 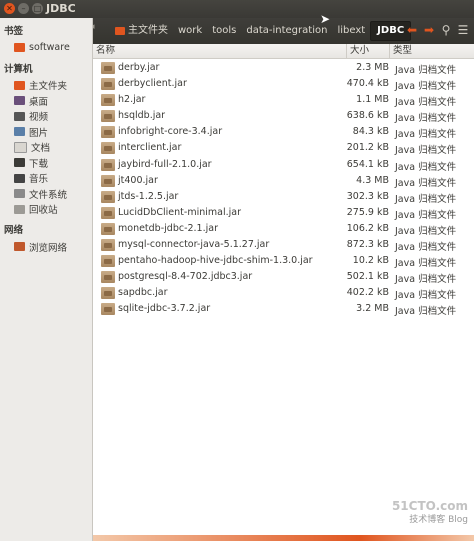 What do you see at coordinates (367, 164) in the screenshot?
I see `file-size: 654.1 kB` at bounding box center [367, 164].